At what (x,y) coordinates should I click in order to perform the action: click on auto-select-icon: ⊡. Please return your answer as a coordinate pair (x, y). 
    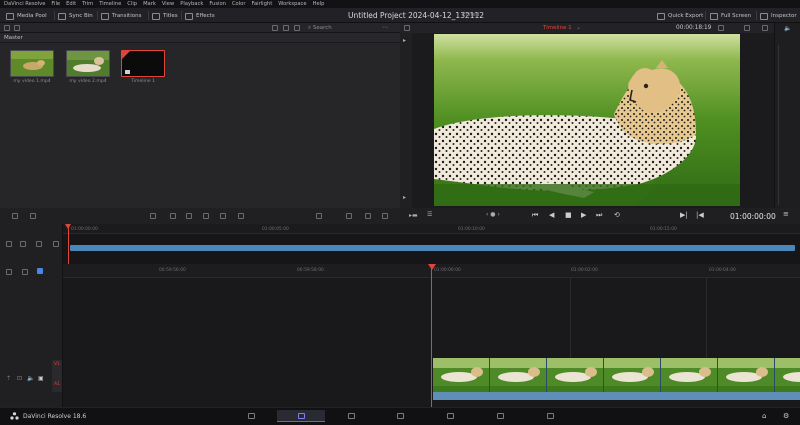
    Looking at the image, I should click on (19, 378).